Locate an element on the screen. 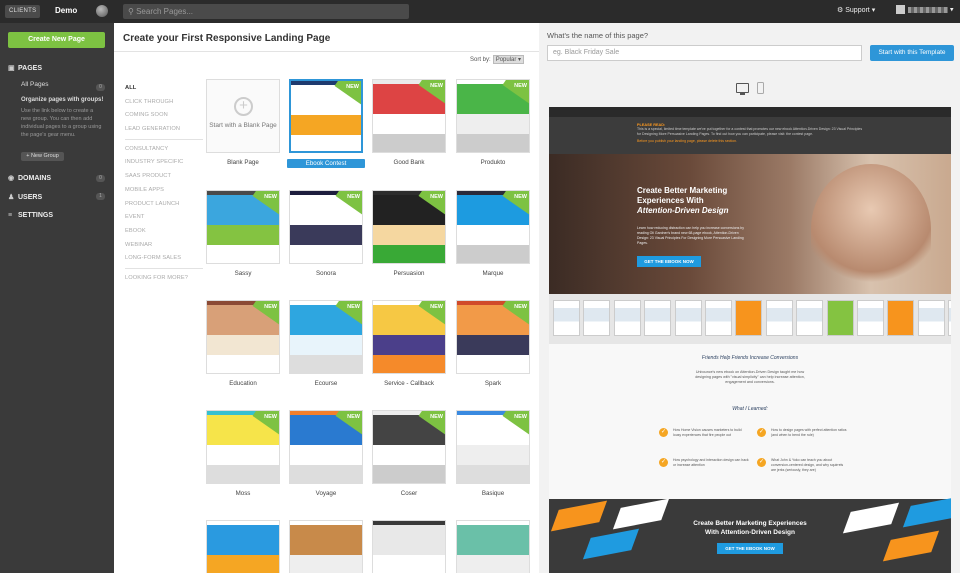 The height and width of the screenshot is (573, 960). support-menu: ⚙ Support ▾ is located at coordinates (856, 10).